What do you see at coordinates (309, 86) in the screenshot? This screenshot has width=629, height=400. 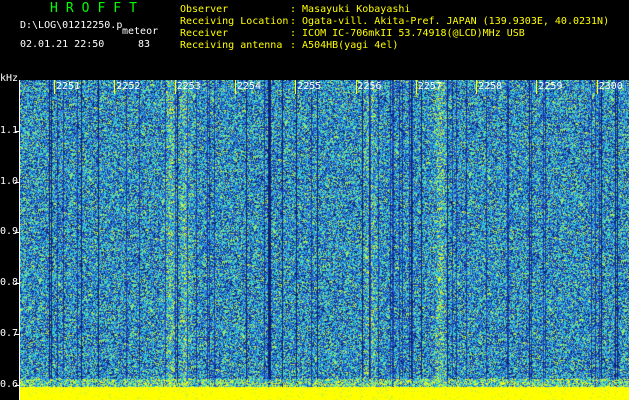 I see `x-tick-label: 2255` at bounding box center [309, 86].